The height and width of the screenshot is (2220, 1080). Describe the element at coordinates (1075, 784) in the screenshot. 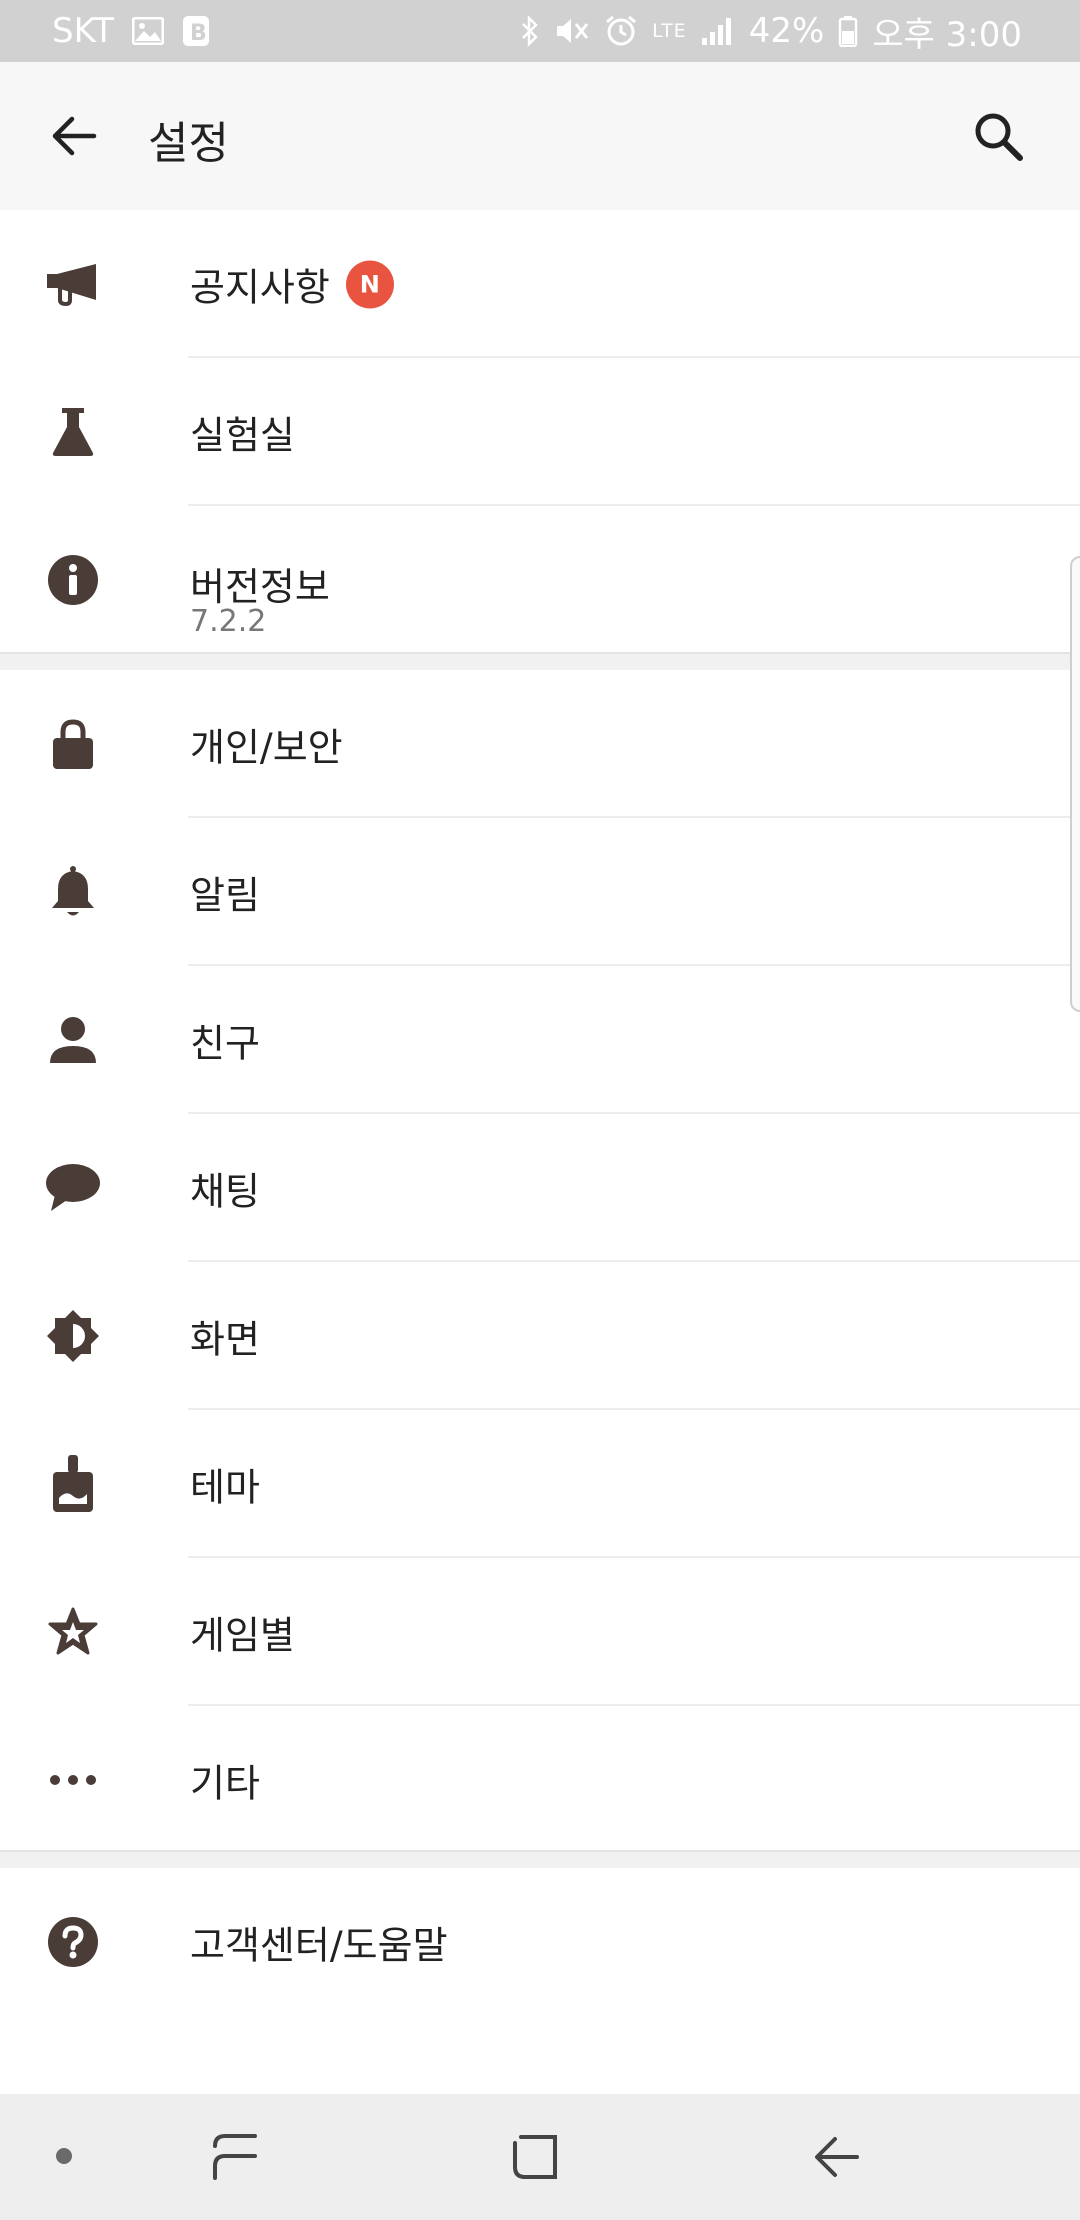

I see `edge-panel-handle` at that location.